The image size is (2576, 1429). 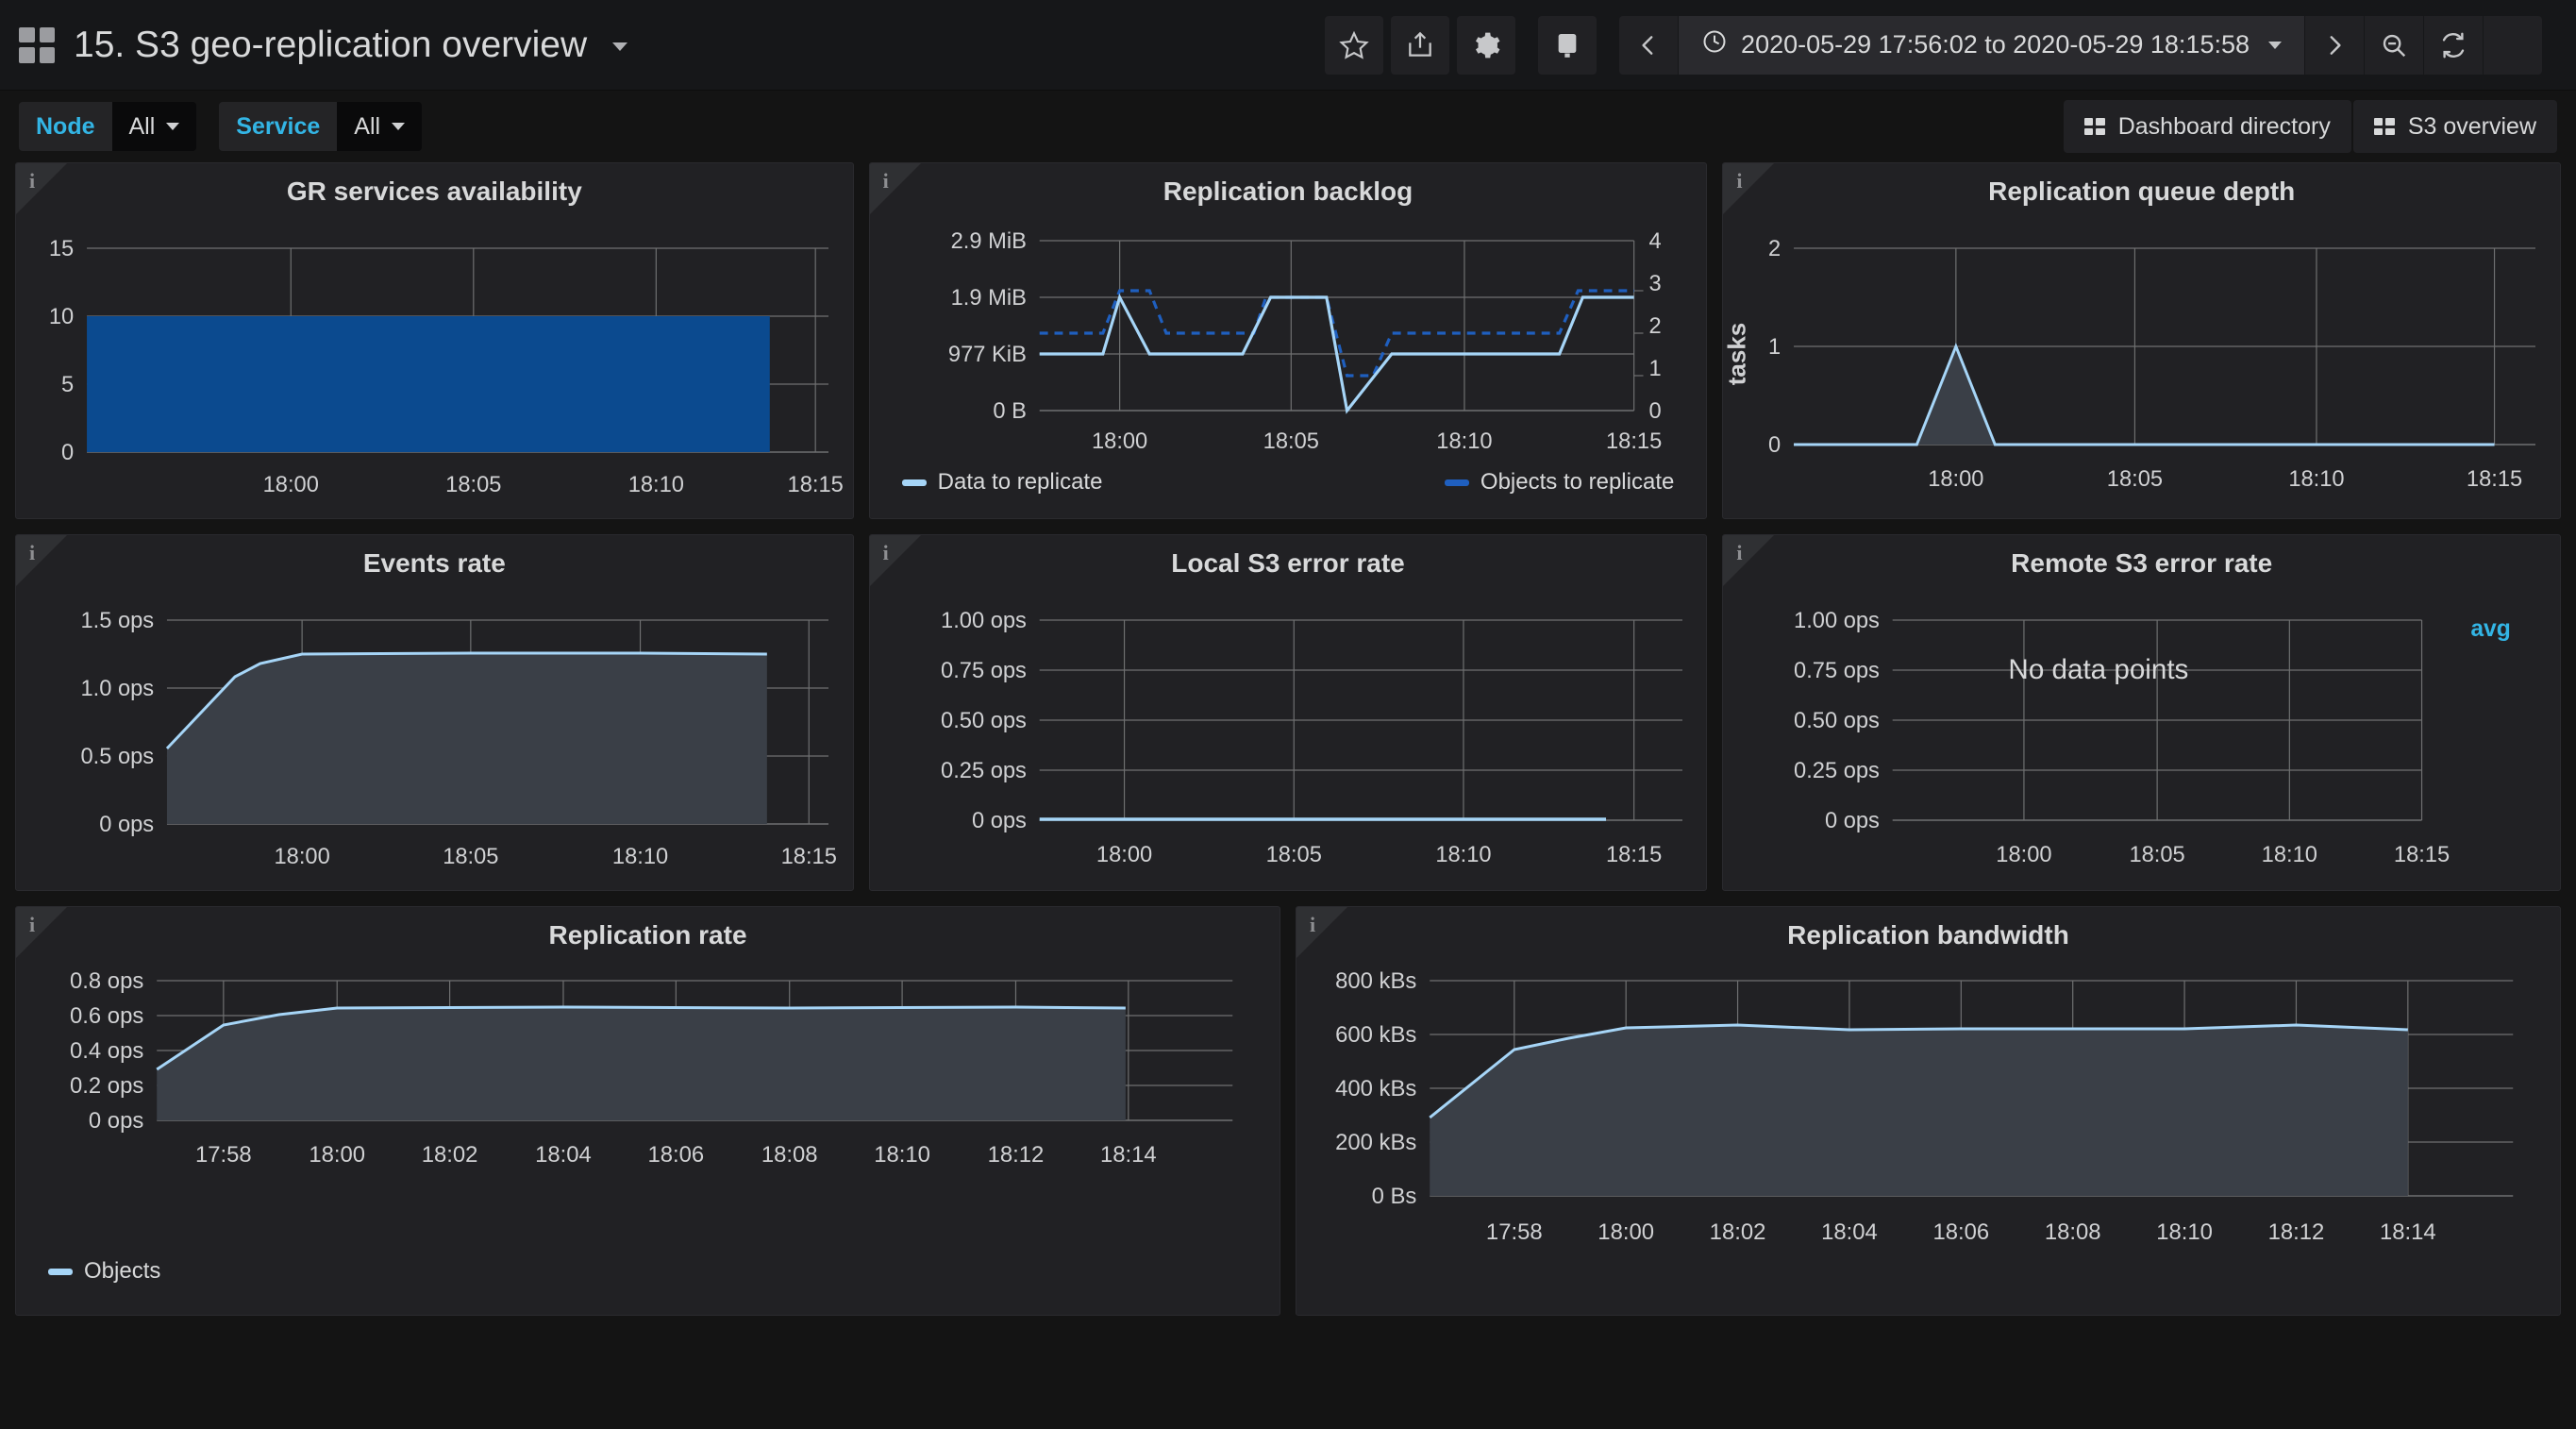 What do you see at coordinates (367, 126) in the screenshot?
I see `variable-service-value: All` at bounding box center [367, 126].